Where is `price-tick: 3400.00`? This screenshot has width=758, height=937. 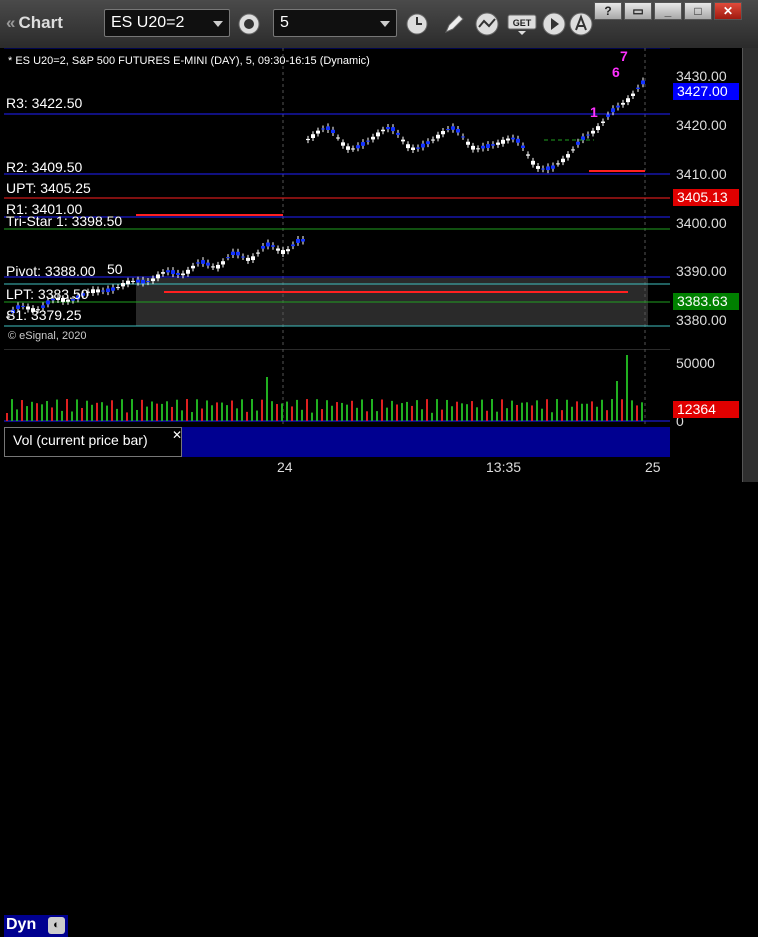
price-tick: 3400.00 is located at coordinates (701, 223).